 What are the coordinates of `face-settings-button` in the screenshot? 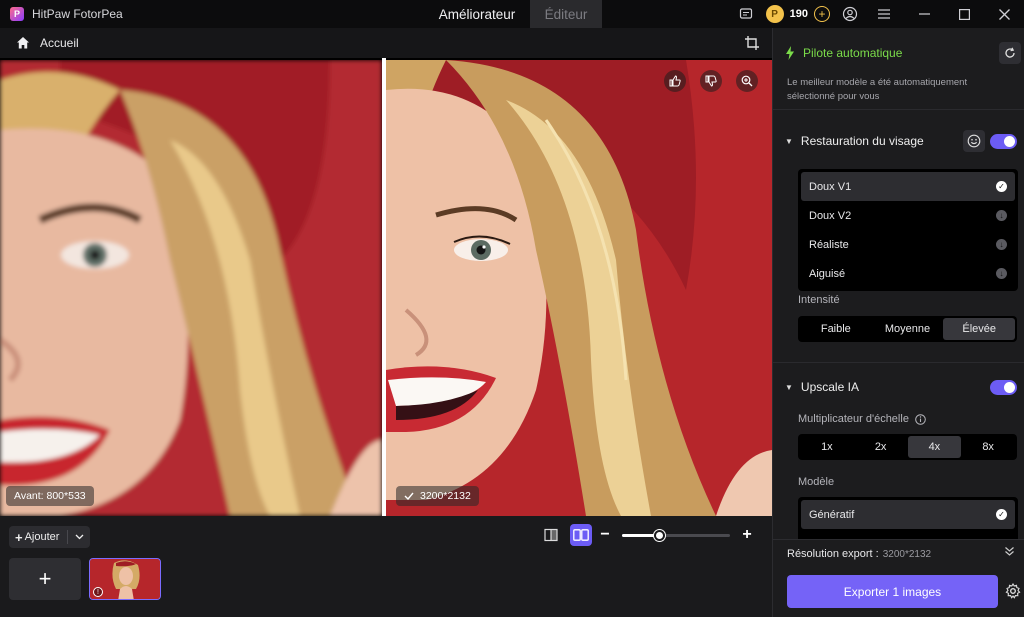 It's located at (974, 141).